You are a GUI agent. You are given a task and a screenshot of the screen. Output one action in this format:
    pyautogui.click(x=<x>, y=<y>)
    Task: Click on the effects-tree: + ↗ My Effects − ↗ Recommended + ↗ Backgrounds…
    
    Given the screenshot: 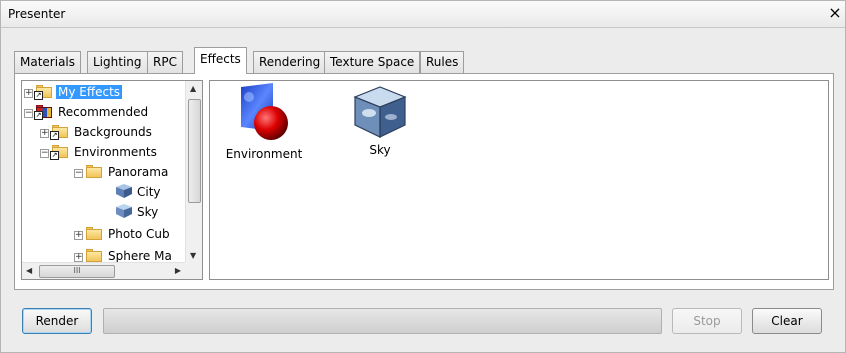 What is the action you would take?
    pyautogui.click(x=112, y=180)
    